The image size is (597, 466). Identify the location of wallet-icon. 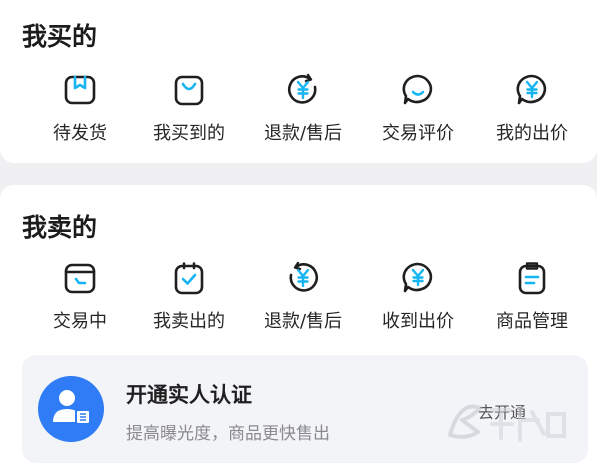
(80, 278).